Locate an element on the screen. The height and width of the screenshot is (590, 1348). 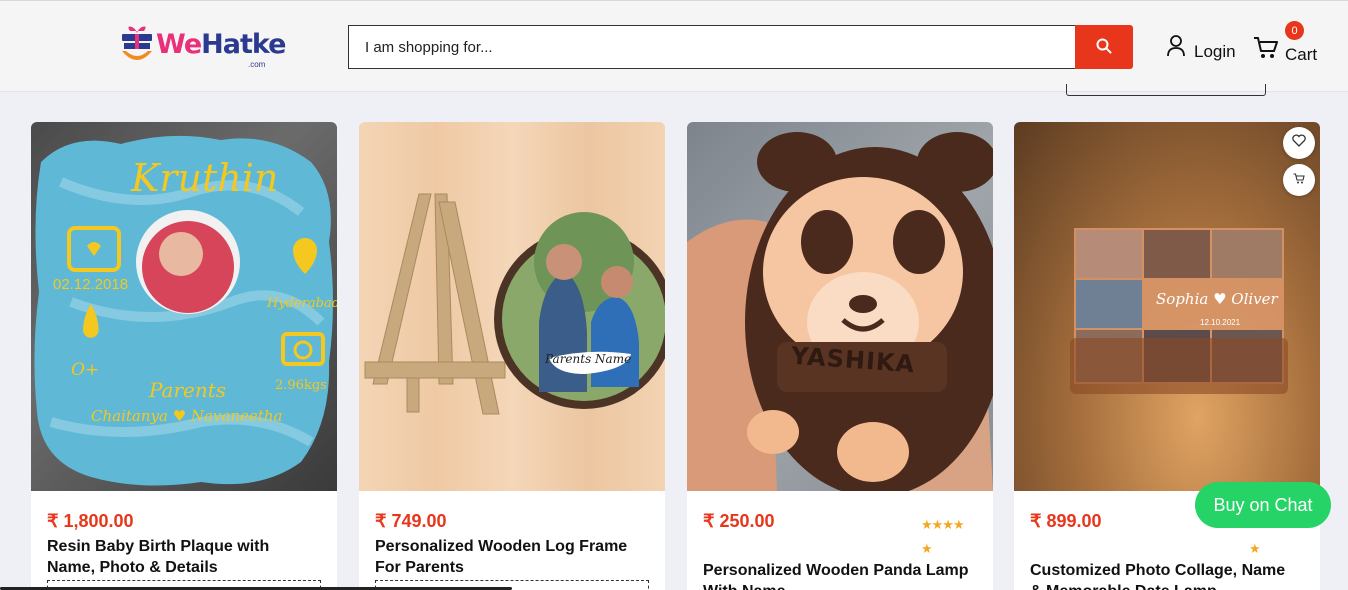
user-icon is located at coordinates (1176, 48).